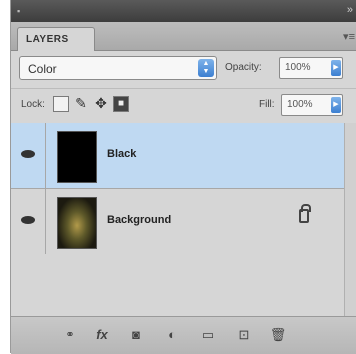 This screenshot has width=356, height=354. I want to click on add-mask-icon: ◙, so click(136, 335).